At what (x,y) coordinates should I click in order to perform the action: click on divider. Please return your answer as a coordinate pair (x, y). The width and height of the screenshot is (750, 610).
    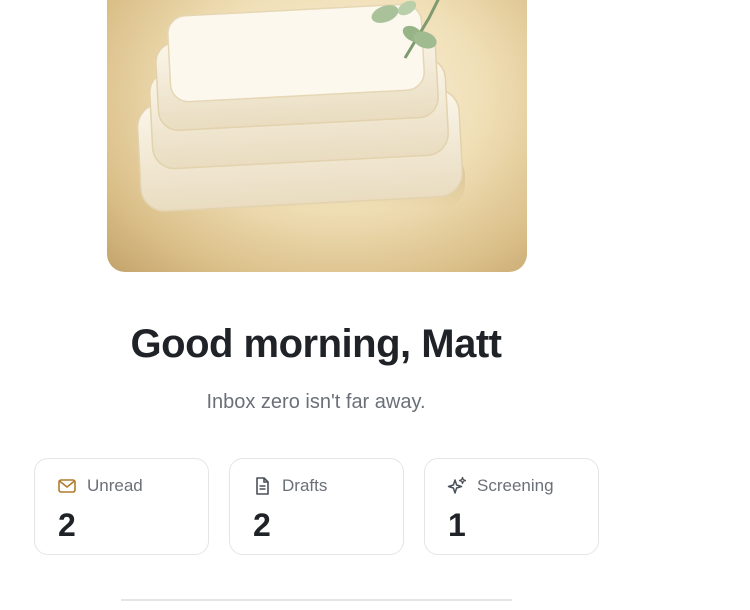
    Looking at the image, I should click on (316, 600).